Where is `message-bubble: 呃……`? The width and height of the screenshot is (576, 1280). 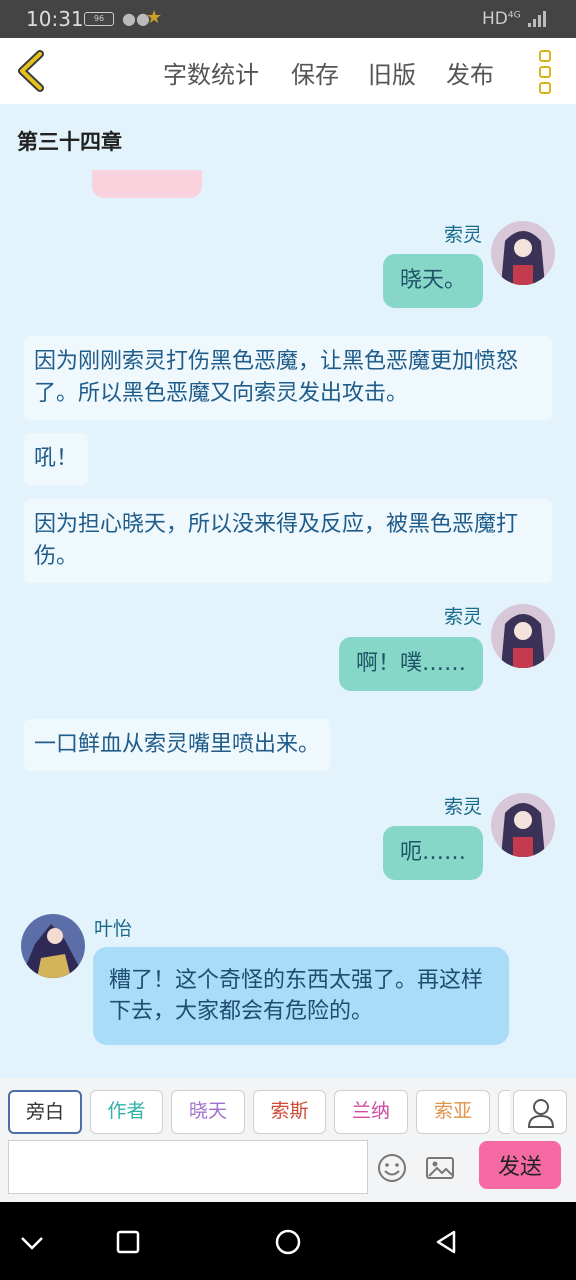 message-bubble: 呃…… is located at coordinates (432, 853).